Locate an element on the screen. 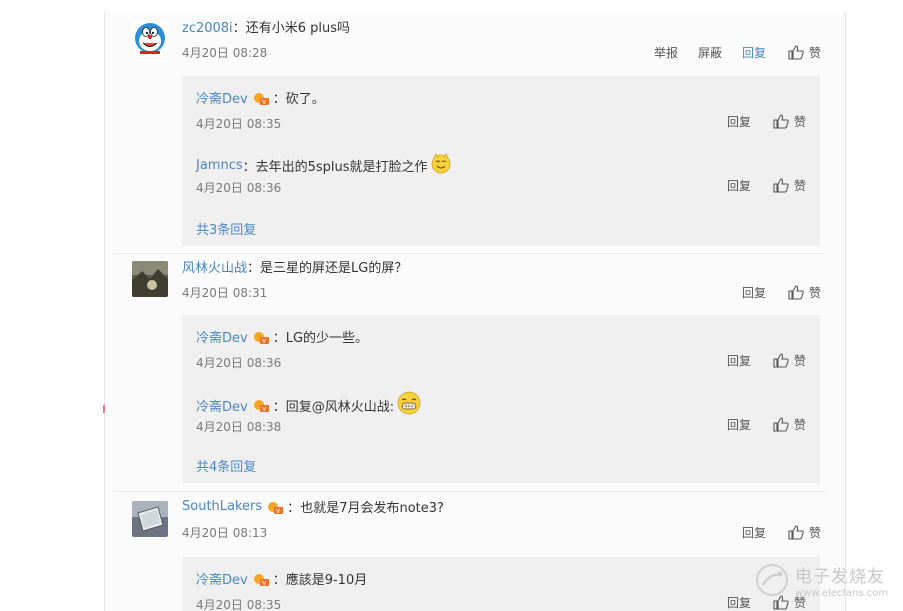  comment-time: 4月20日 08:28 is located at coordinates (225, 53).